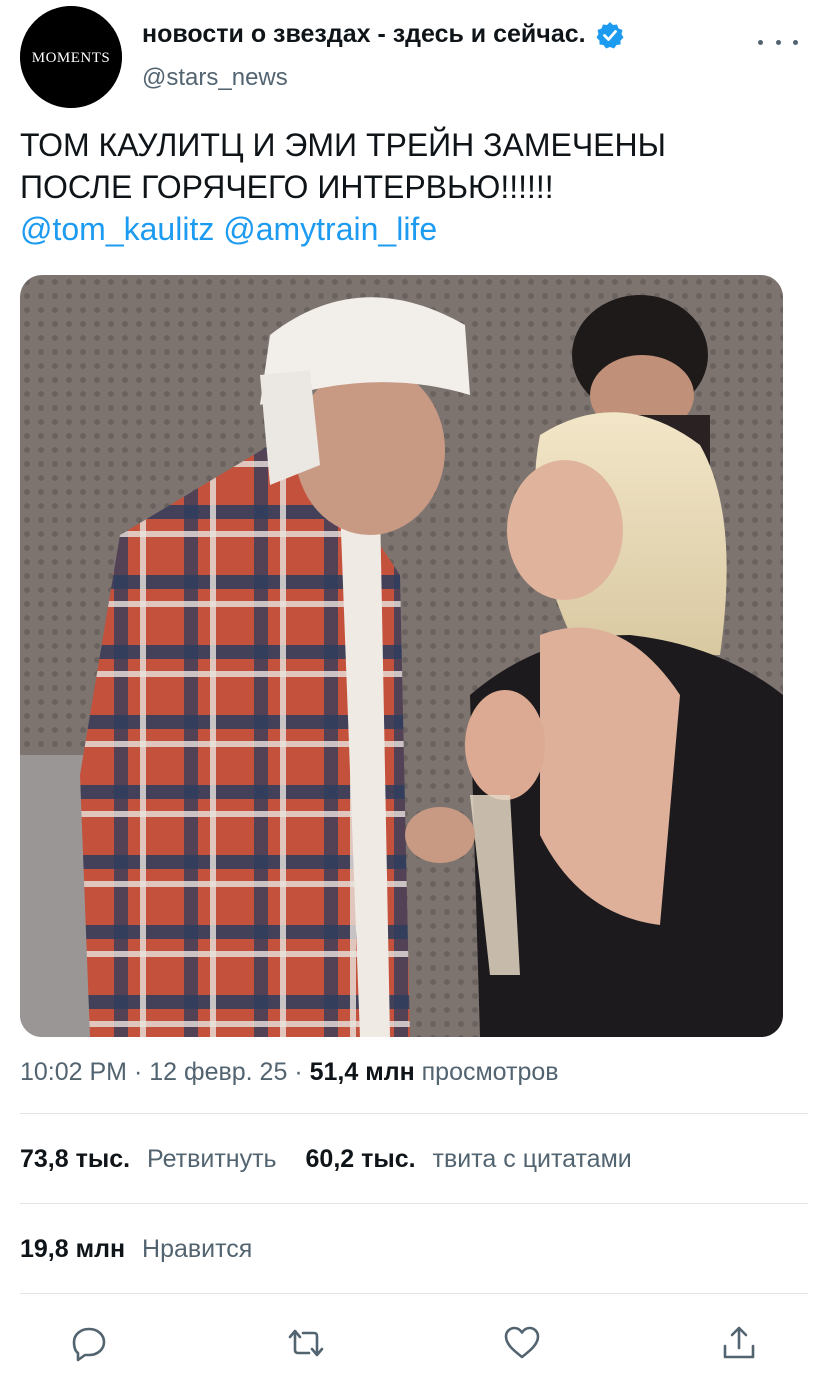 The width and height of the screenshot is (828, 1386). I want to click on retweet-icon, so click(306, 1343).